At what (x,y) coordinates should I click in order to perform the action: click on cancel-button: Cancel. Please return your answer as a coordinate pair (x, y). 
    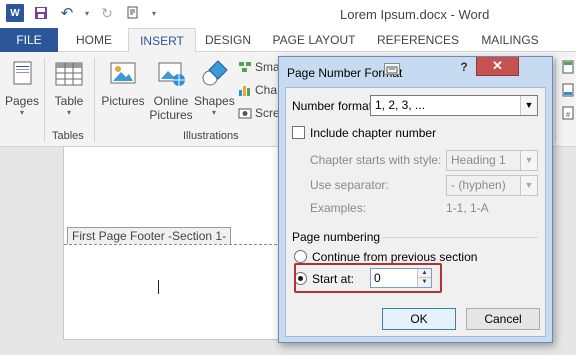
    Looking at the image, I should click on (503, 319).